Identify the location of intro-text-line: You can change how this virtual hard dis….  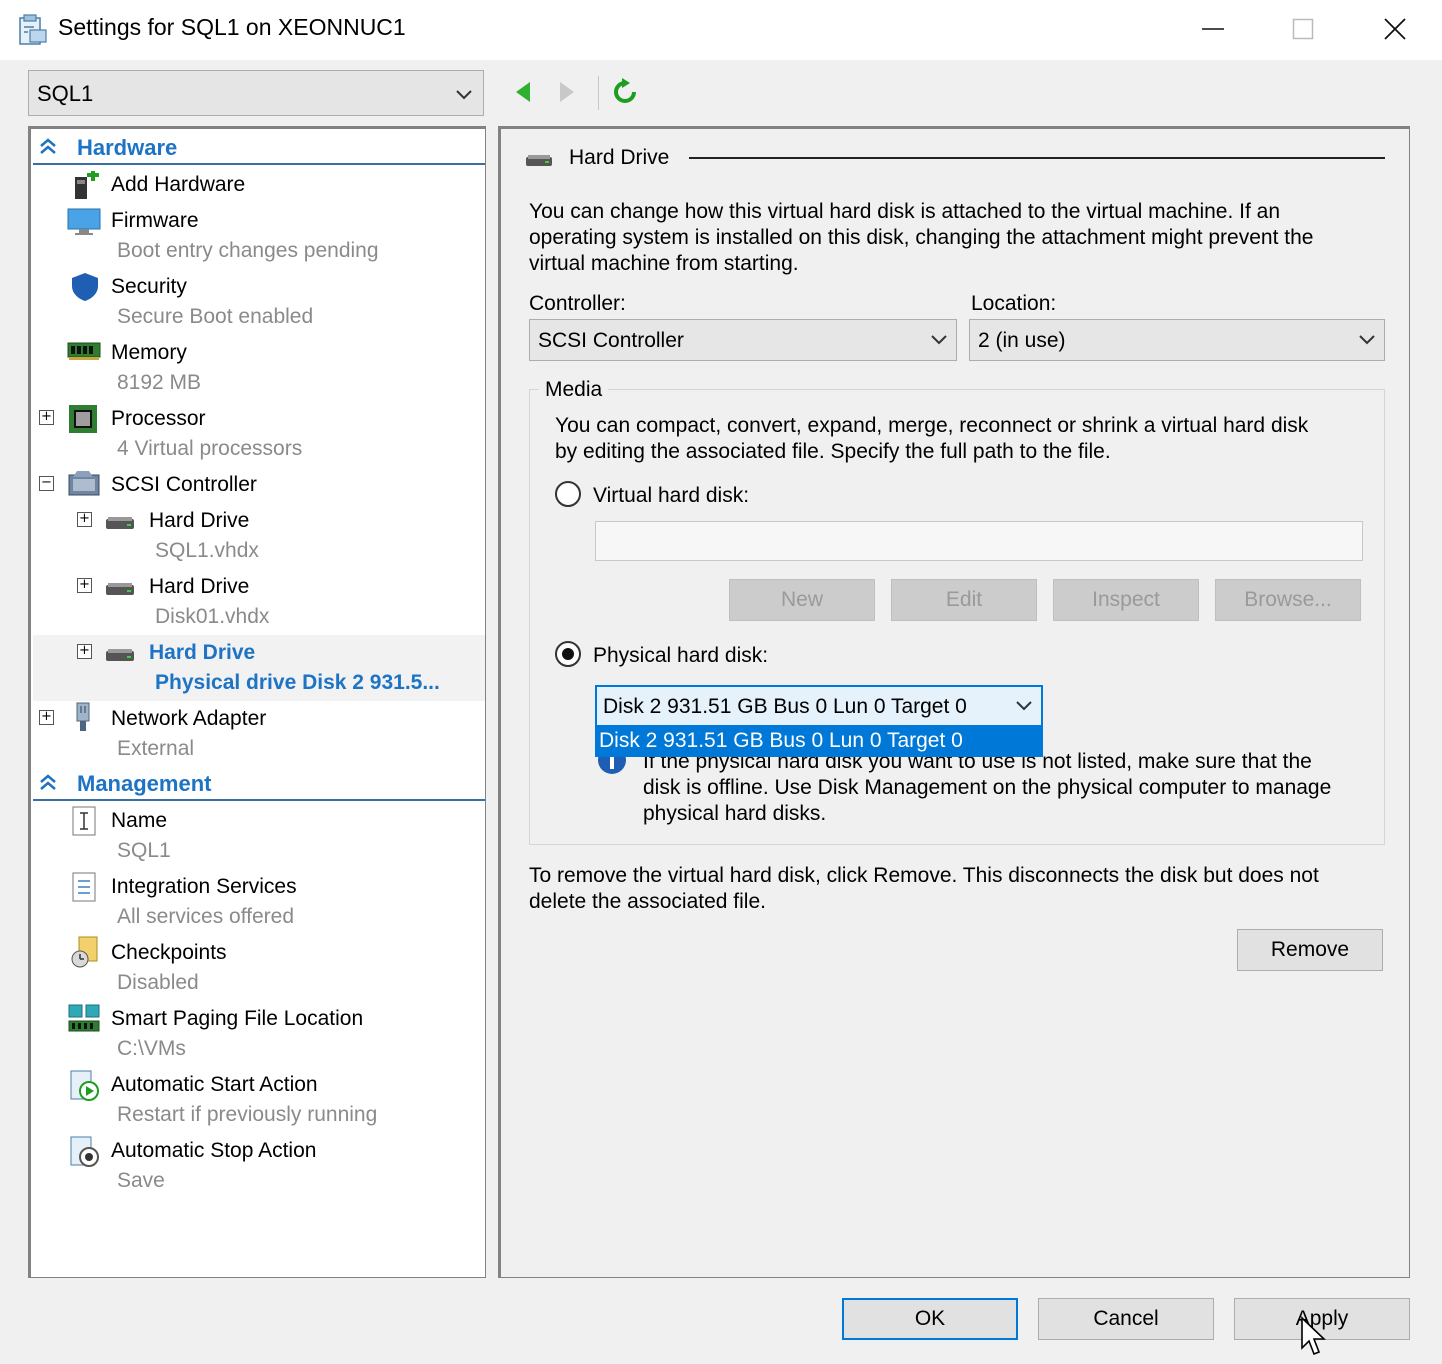
(904, 211).